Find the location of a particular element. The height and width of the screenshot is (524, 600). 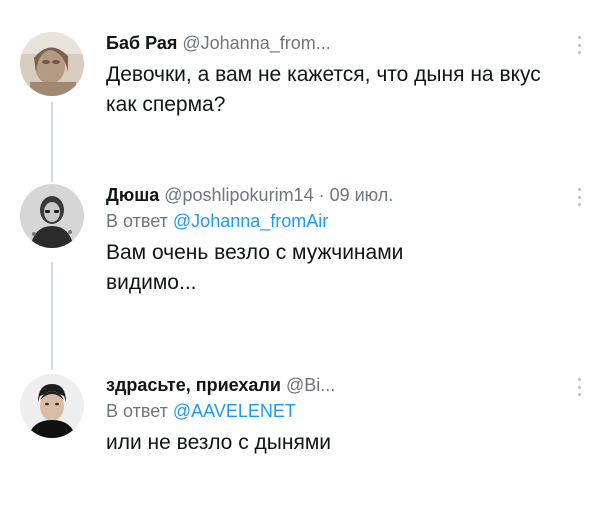

reply-context: В ответ @AAVELENET is located at coordinates (331, 411).